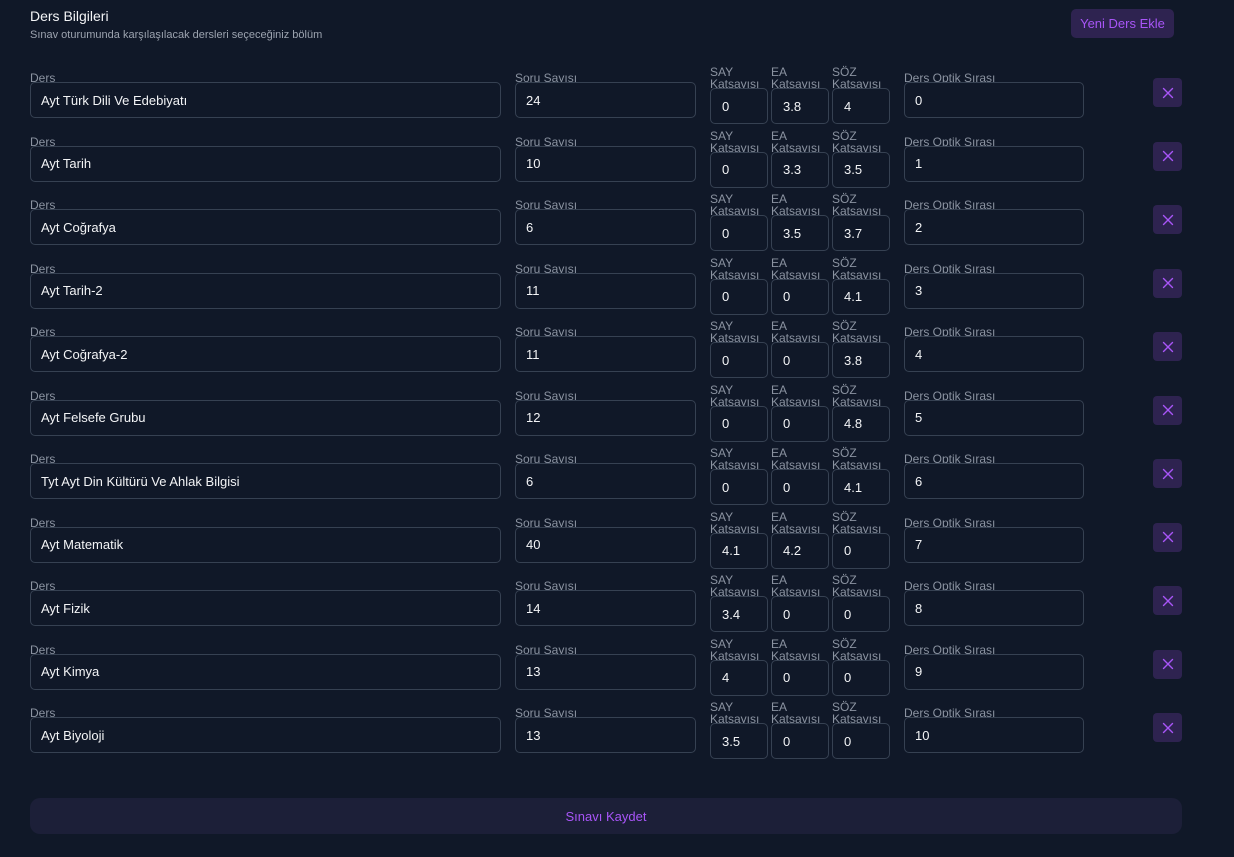 The width and height of the screenshot is (1234, 857). What do you see at coordinates (800, 106) in the screenshot?
I see `ea-coefficient-field: 3.8` at bounding box center [800, 106].